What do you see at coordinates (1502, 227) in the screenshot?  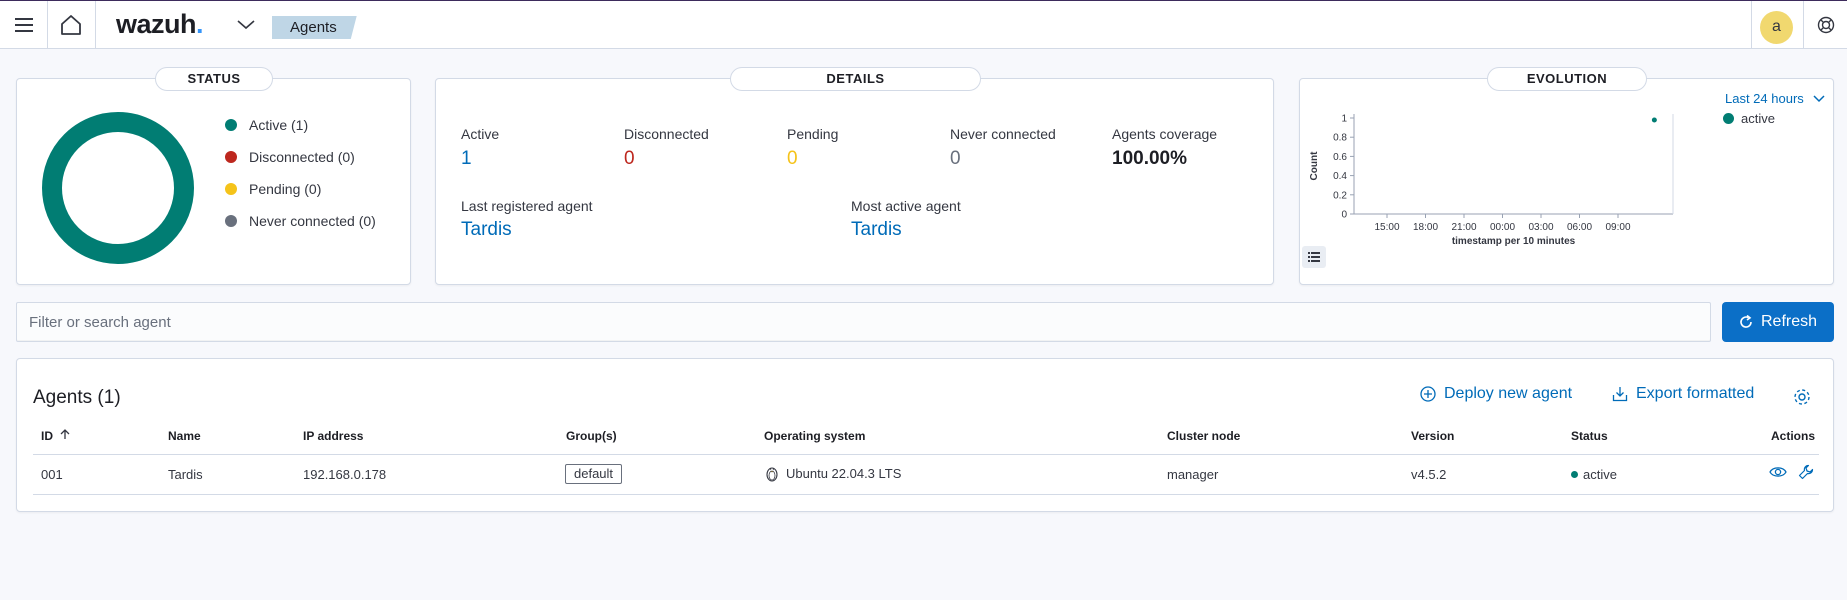 I see `x-tick-label: 00:00` at bounding box center [1502, 227].